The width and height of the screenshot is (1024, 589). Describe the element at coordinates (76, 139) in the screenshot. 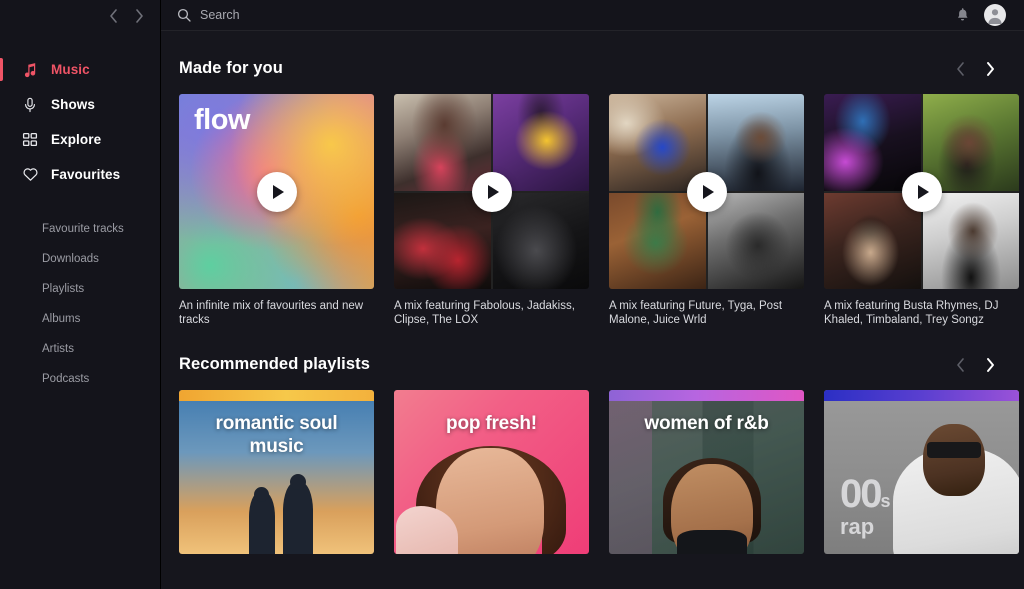

I see `sidebar-item-label: Explore` at that location.